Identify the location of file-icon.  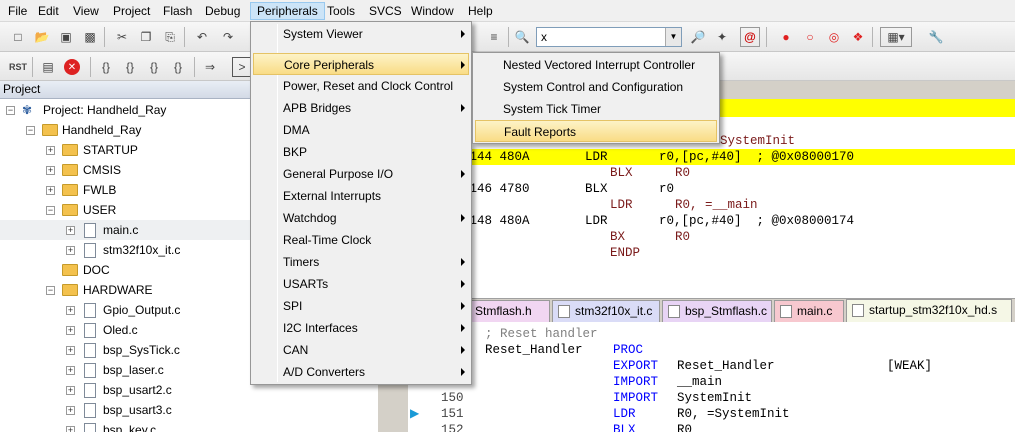
(90, 230).